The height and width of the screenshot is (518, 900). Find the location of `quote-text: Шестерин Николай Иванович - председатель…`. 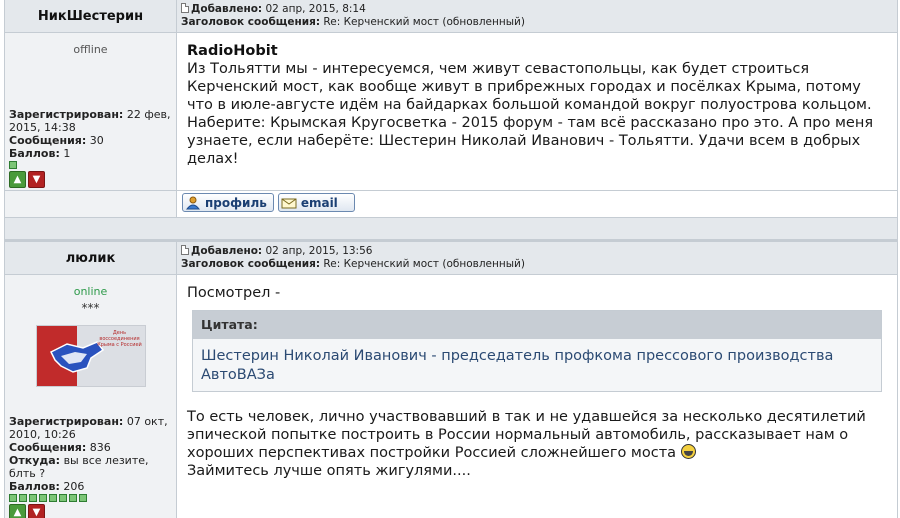

quote-text: Шестерин Николай Иванович - председатель… is located at coordinates (517, 365).